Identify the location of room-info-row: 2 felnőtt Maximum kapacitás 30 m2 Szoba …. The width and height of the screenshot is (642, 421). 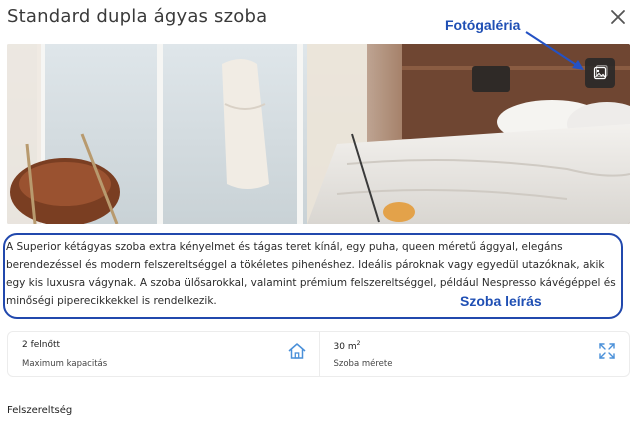
(318, 354).